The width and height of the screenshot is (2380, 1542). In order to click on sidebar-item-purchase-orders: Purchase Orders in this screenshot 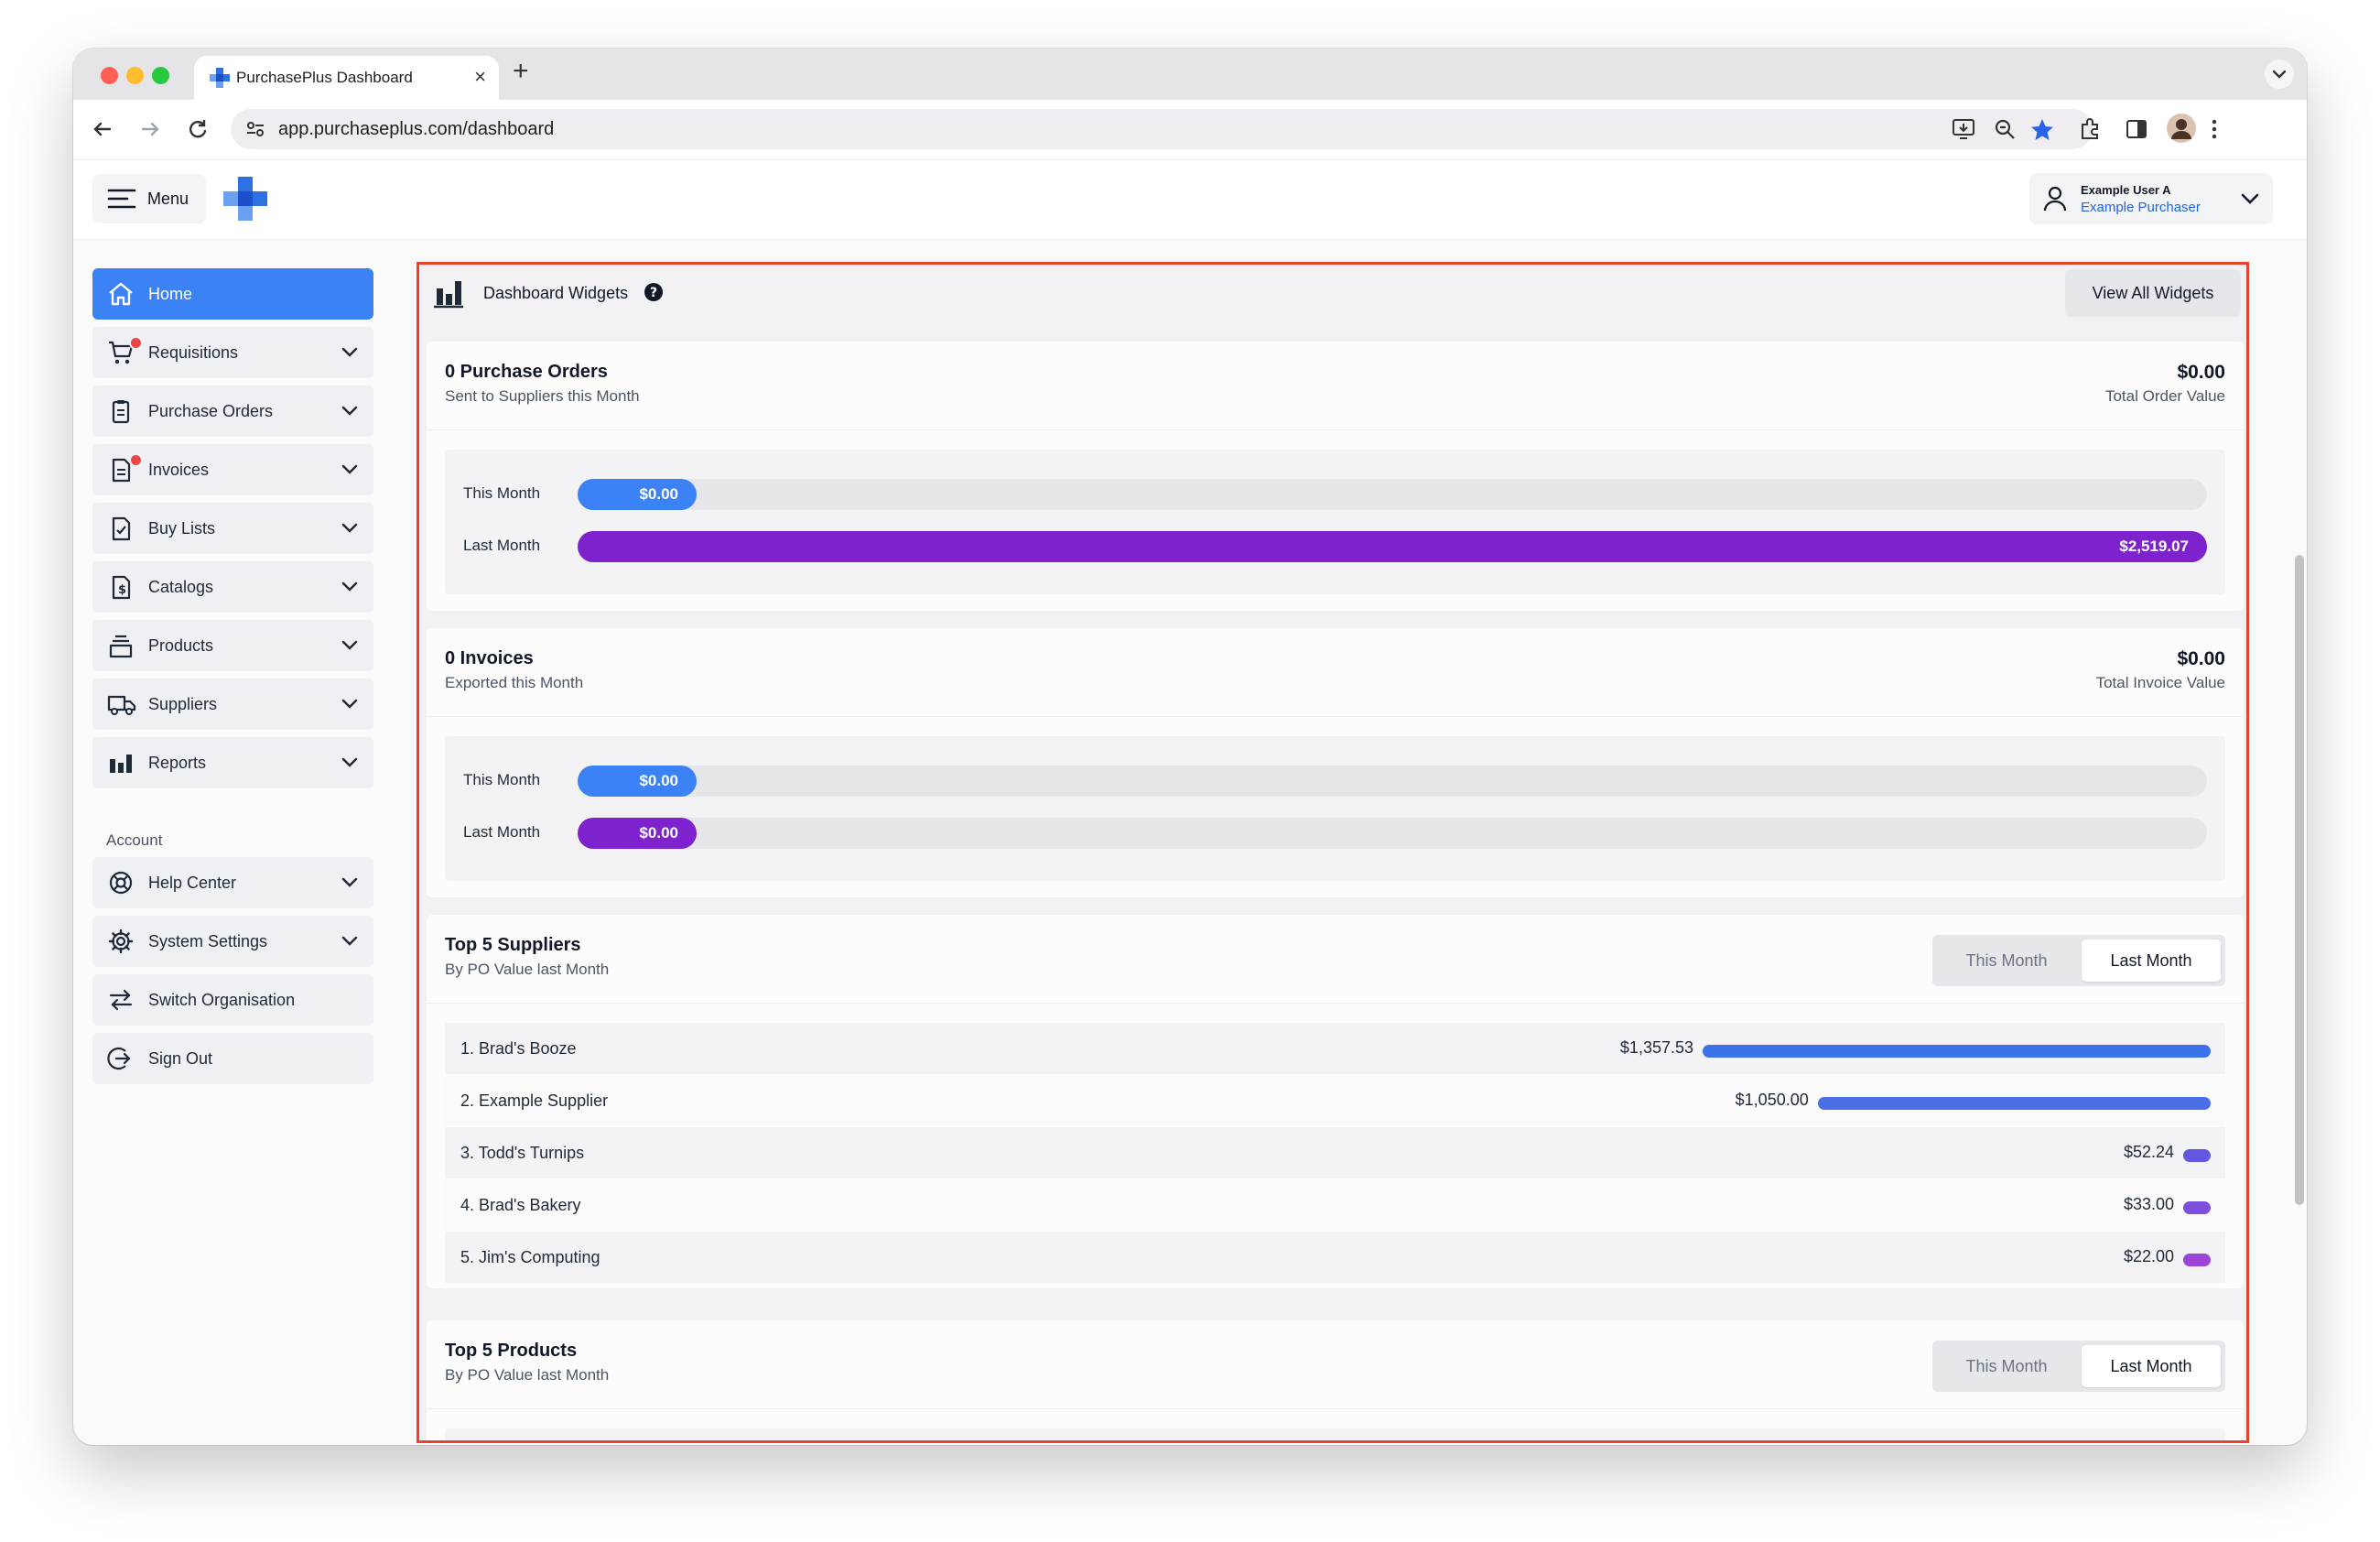, I will do `click(232, 411)`.